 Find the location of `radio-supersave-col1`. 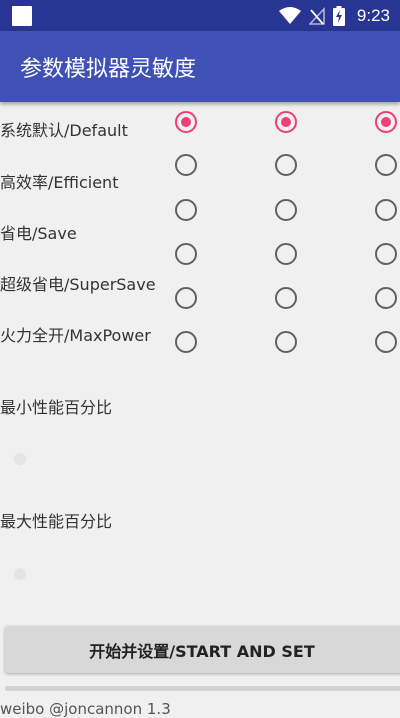

radio-supersave-col1 is located at coordinates (186, 254).